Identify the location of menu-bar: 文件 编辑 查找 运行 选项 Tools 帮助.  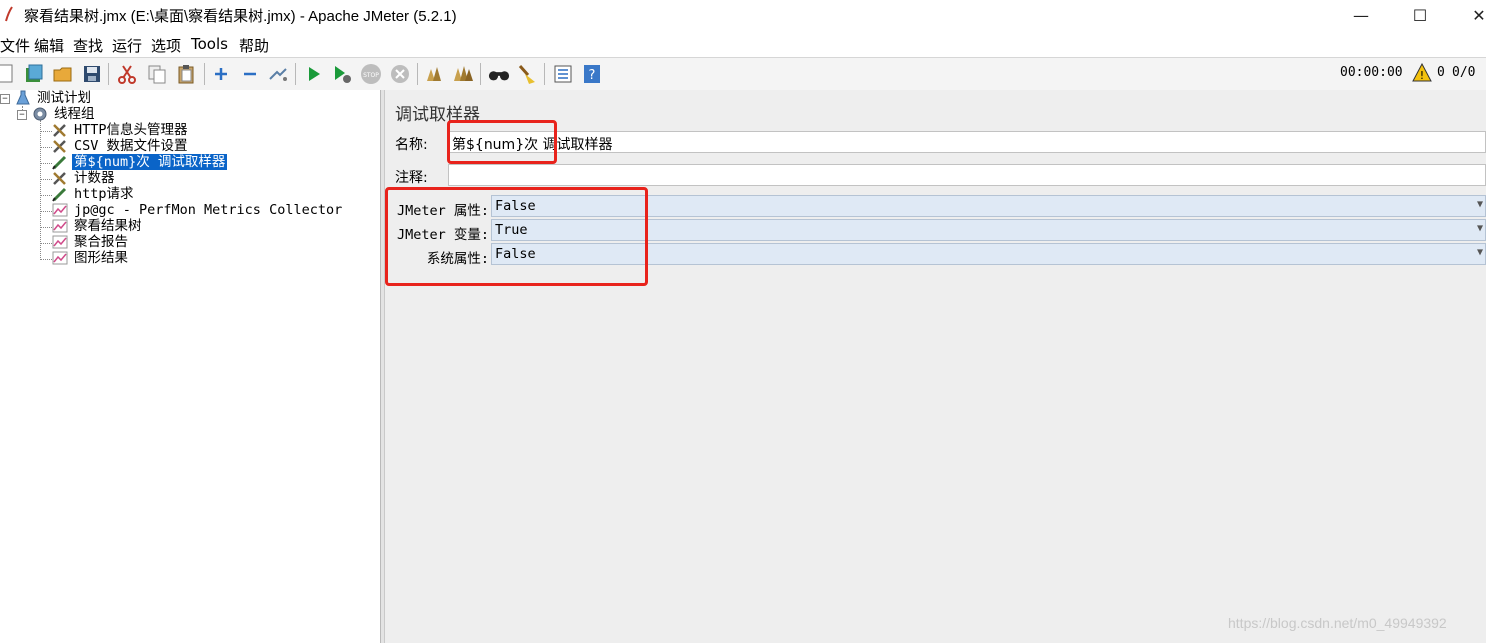
(743, 44).